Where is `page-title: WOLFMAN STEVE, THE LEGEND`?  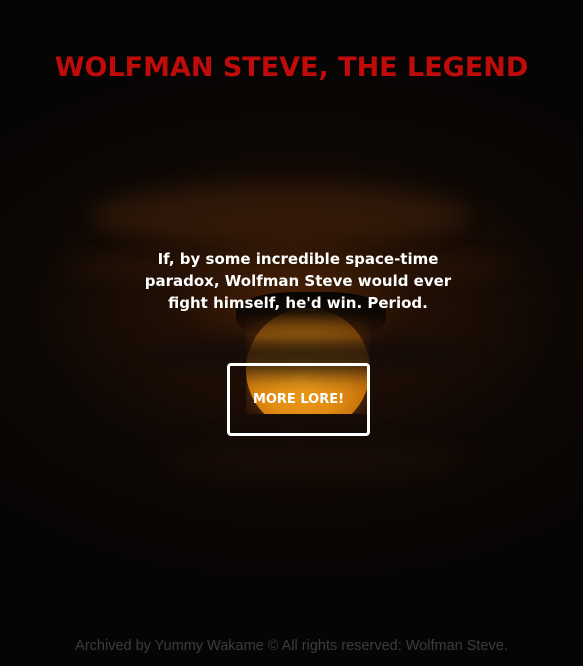 page-title: WOLFMAN STEVE, THE LEGEND is located at coordinates (291, 67).